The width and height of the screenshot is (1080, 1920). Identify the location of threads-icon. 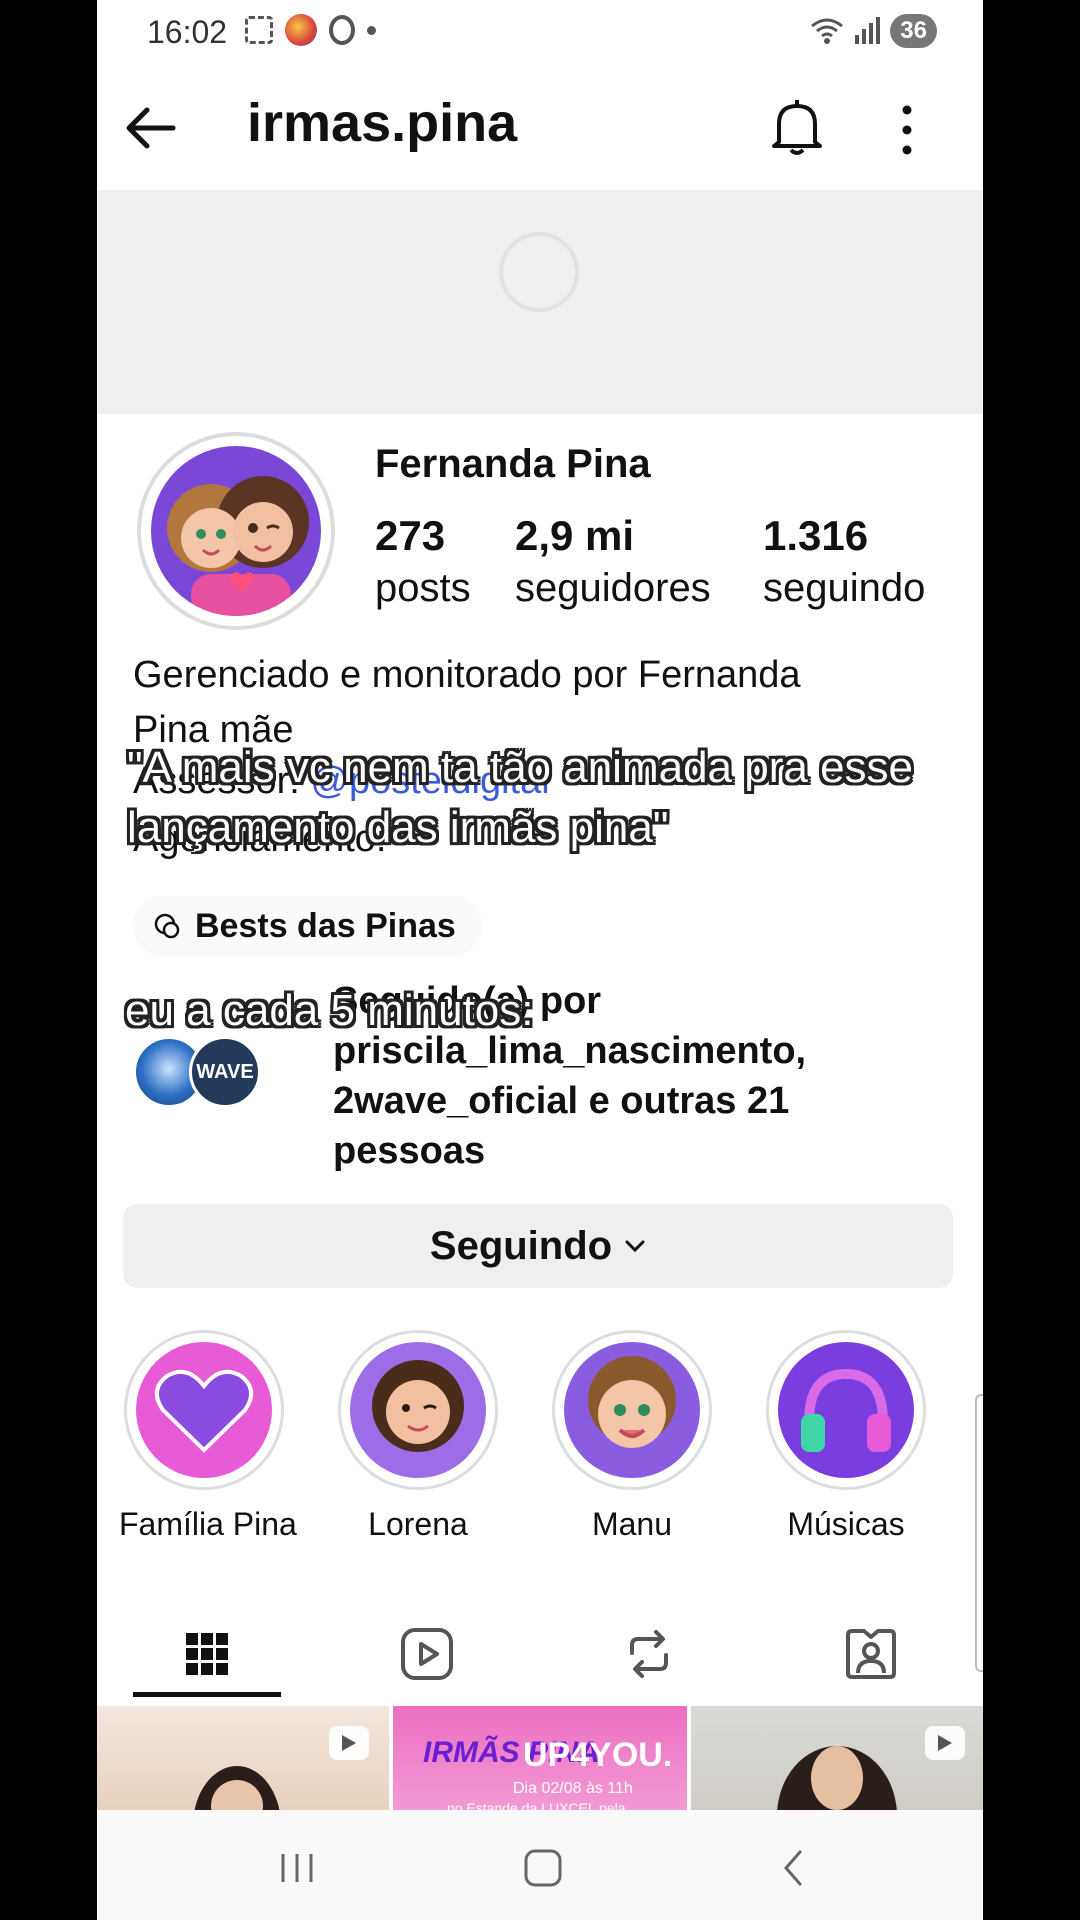
(167, 926).